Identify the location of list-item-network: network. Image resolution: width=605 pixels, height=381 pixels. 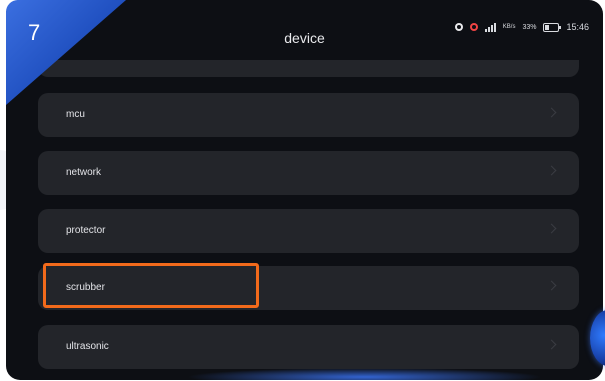
(308, 173).